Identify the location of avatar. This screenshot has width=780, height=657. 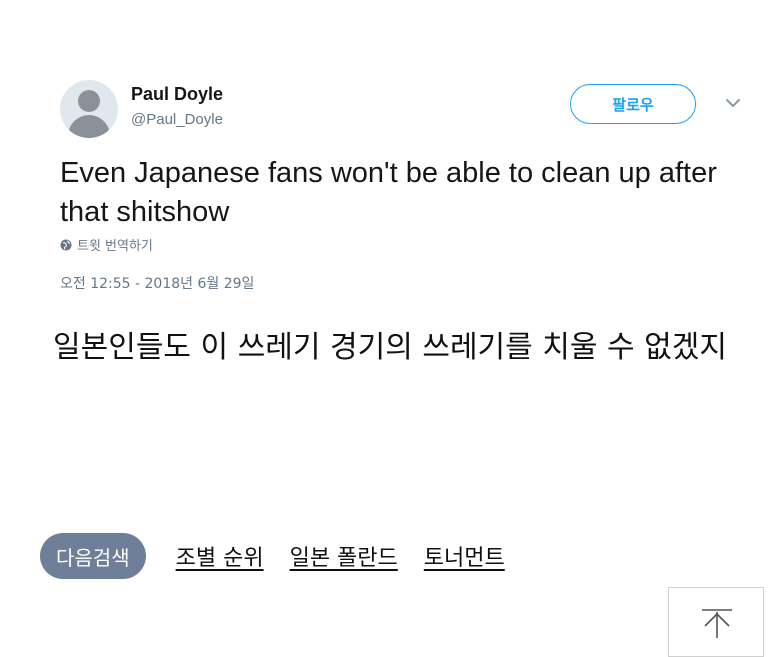
(89, 109).